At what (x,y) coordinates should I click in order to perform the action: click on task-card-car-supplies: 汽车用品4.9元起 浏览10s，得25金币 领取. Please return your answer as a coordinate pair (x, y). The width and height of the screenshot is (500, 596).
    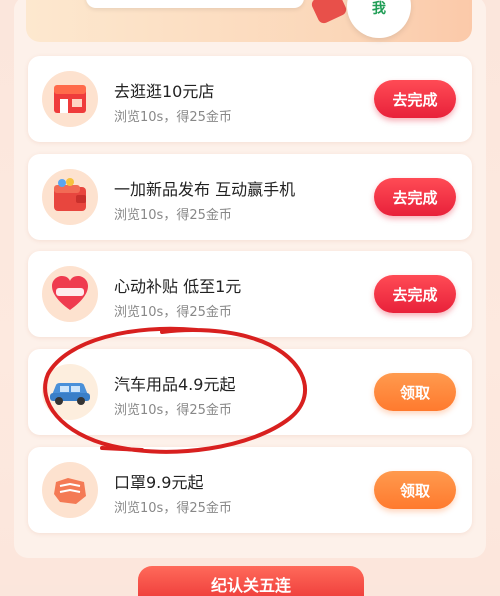
    Looking at the image, I should click on (250, 392).